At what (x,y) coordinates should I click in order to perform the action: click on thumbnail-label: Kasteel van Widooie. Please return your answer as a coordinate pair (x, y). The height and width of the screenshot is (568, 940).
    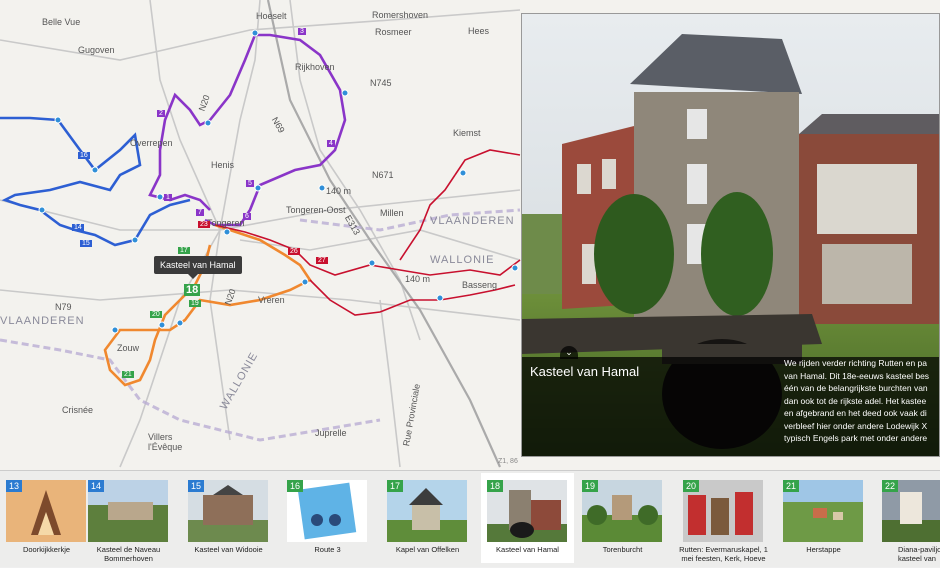
    Looking at the image, I should click on (228, 549).